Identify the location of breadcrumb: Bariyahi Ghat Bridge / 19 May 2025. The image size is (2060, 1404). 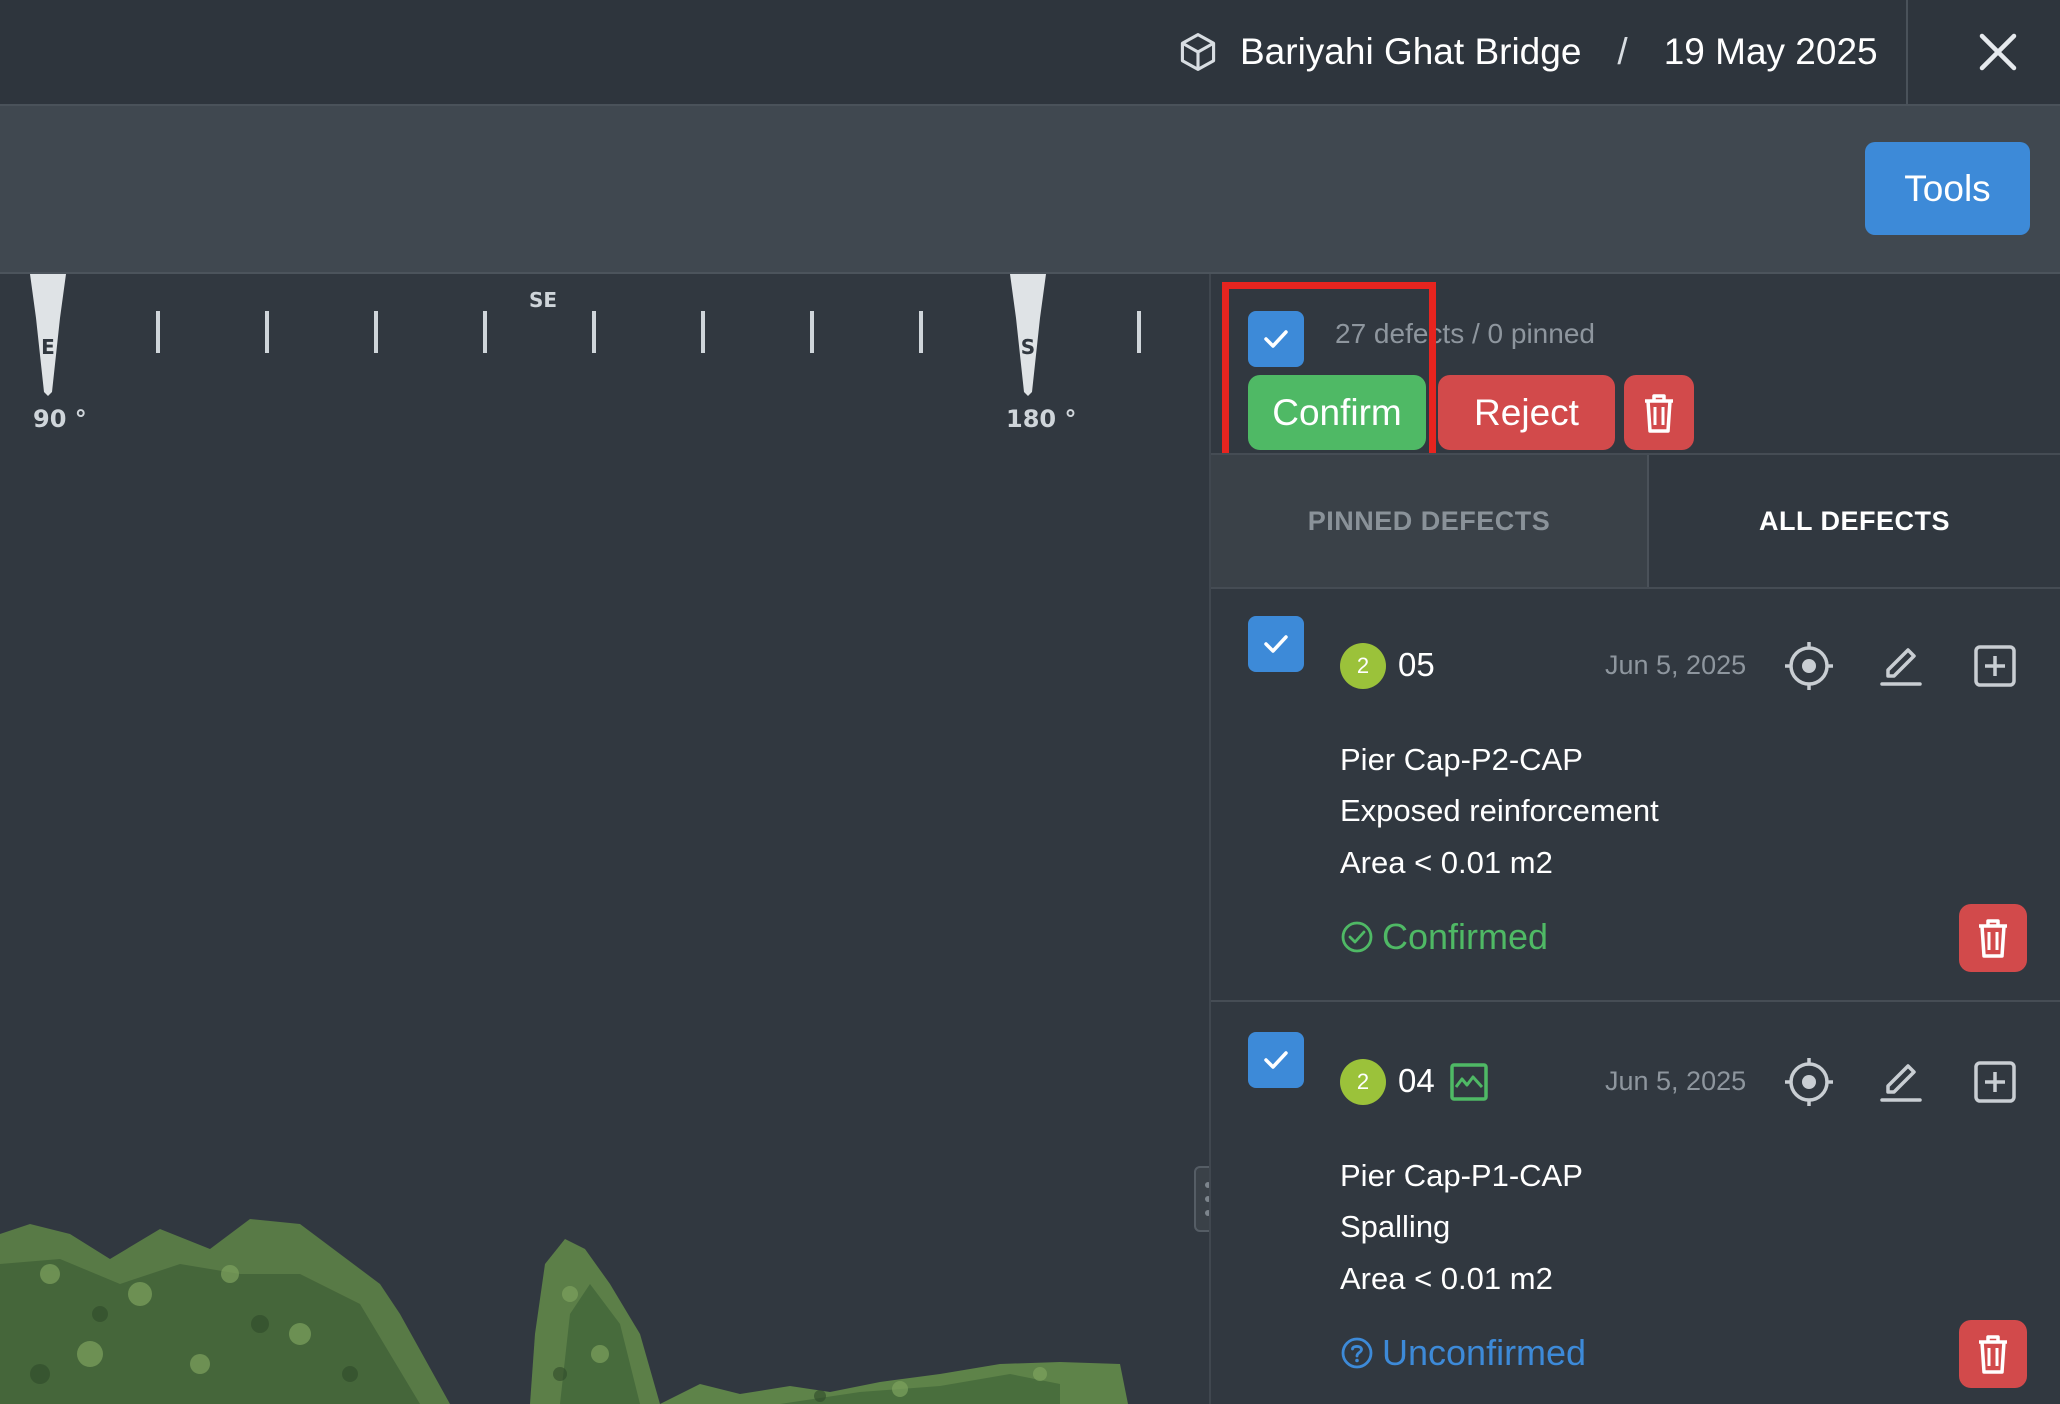
(1527, 52).